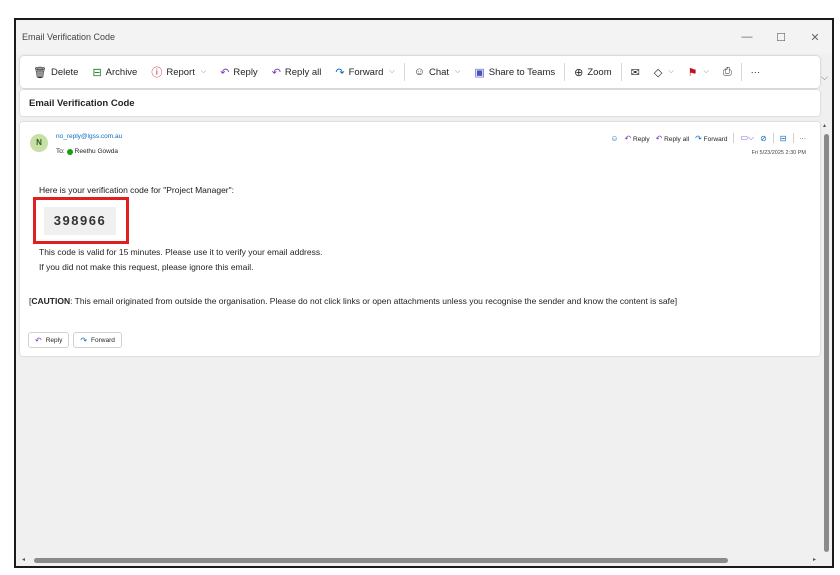  What do you see at coordinates (756, 72) in the screenshot?
I see `more-options-button: ···` at bounding box center [756, 72].